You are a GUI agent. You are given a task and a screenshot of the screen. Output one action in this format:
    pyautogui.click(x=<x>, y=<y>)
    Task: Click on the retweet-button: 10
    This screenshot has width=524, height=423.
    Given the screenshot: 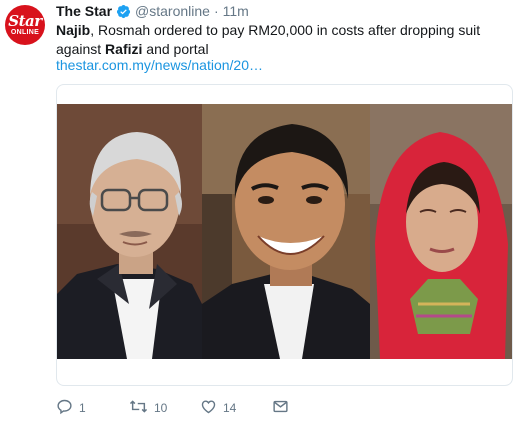 What is the action you would take?
    pyautogui.click(x=148, y=408)
    